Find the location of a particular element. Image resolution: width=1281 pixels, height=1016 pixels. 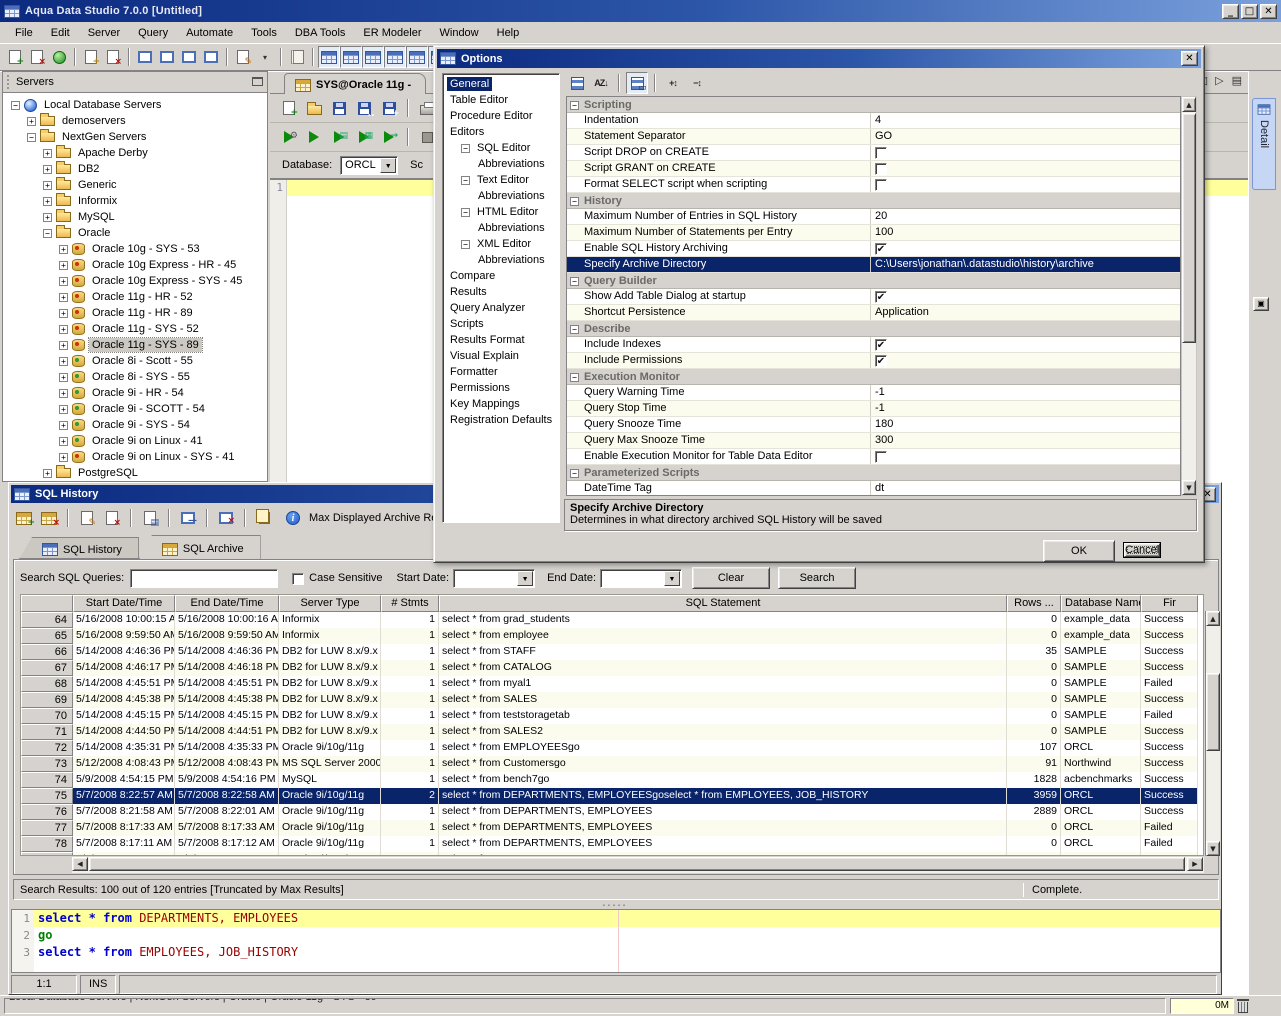

tree-item-oracle-10g-express-sys-45: + Oracle 10g Express - SYS - 45 is located at coordinates (135, 281).